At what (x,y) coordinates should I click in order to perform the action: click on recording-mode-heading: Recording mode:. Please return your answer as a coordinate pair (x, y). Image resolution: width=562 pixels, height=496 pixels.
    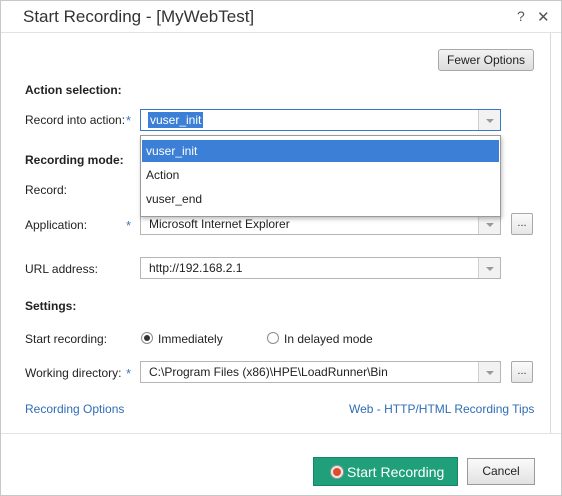
    Looking at the image, I should click on (74, 160).